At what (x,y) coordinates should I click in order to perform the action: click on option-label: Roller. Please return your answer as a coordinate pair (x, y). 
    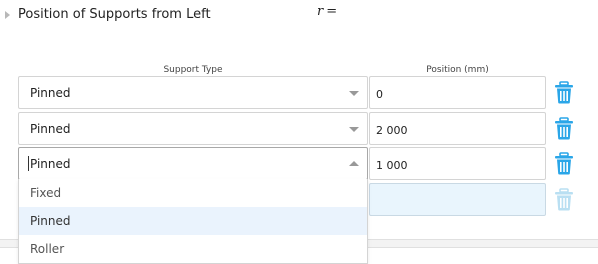
    Looking at the image, I should click on (47, 249).